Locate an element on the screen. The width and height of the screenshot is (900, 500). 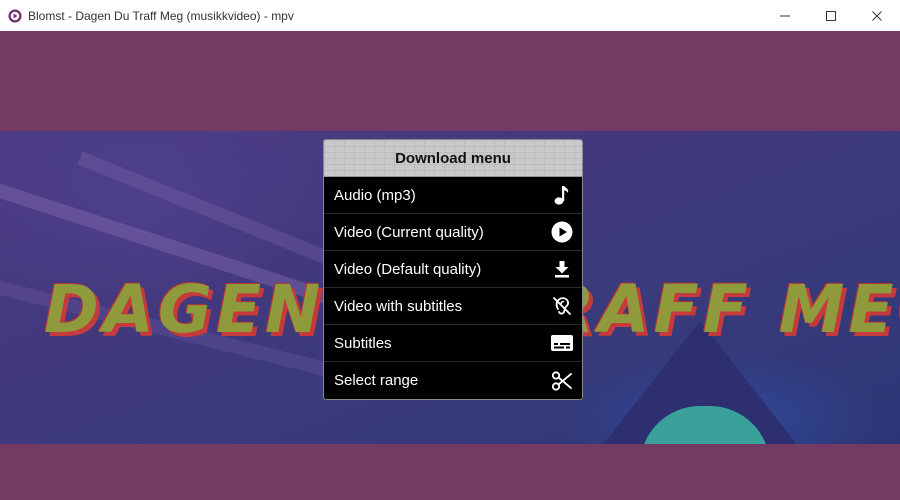
subtitles-icon is located at coordinates (562, 343).